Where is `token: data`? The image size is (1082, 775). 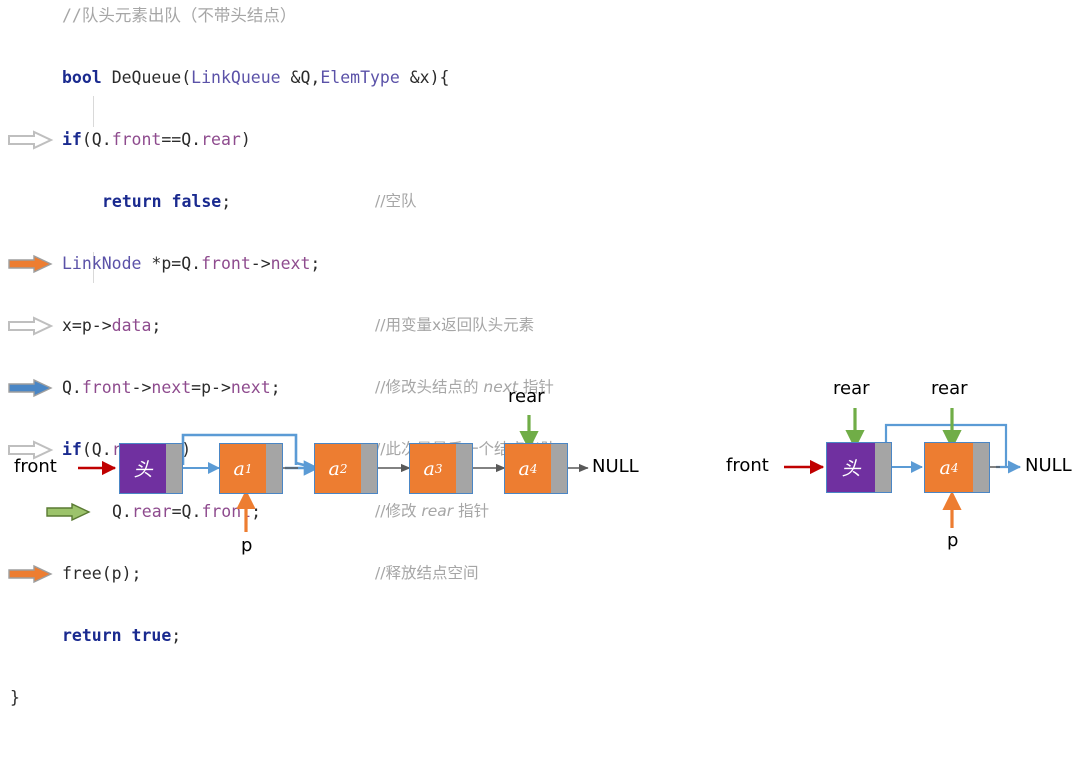
token: data is located at coordinates (131, 325).